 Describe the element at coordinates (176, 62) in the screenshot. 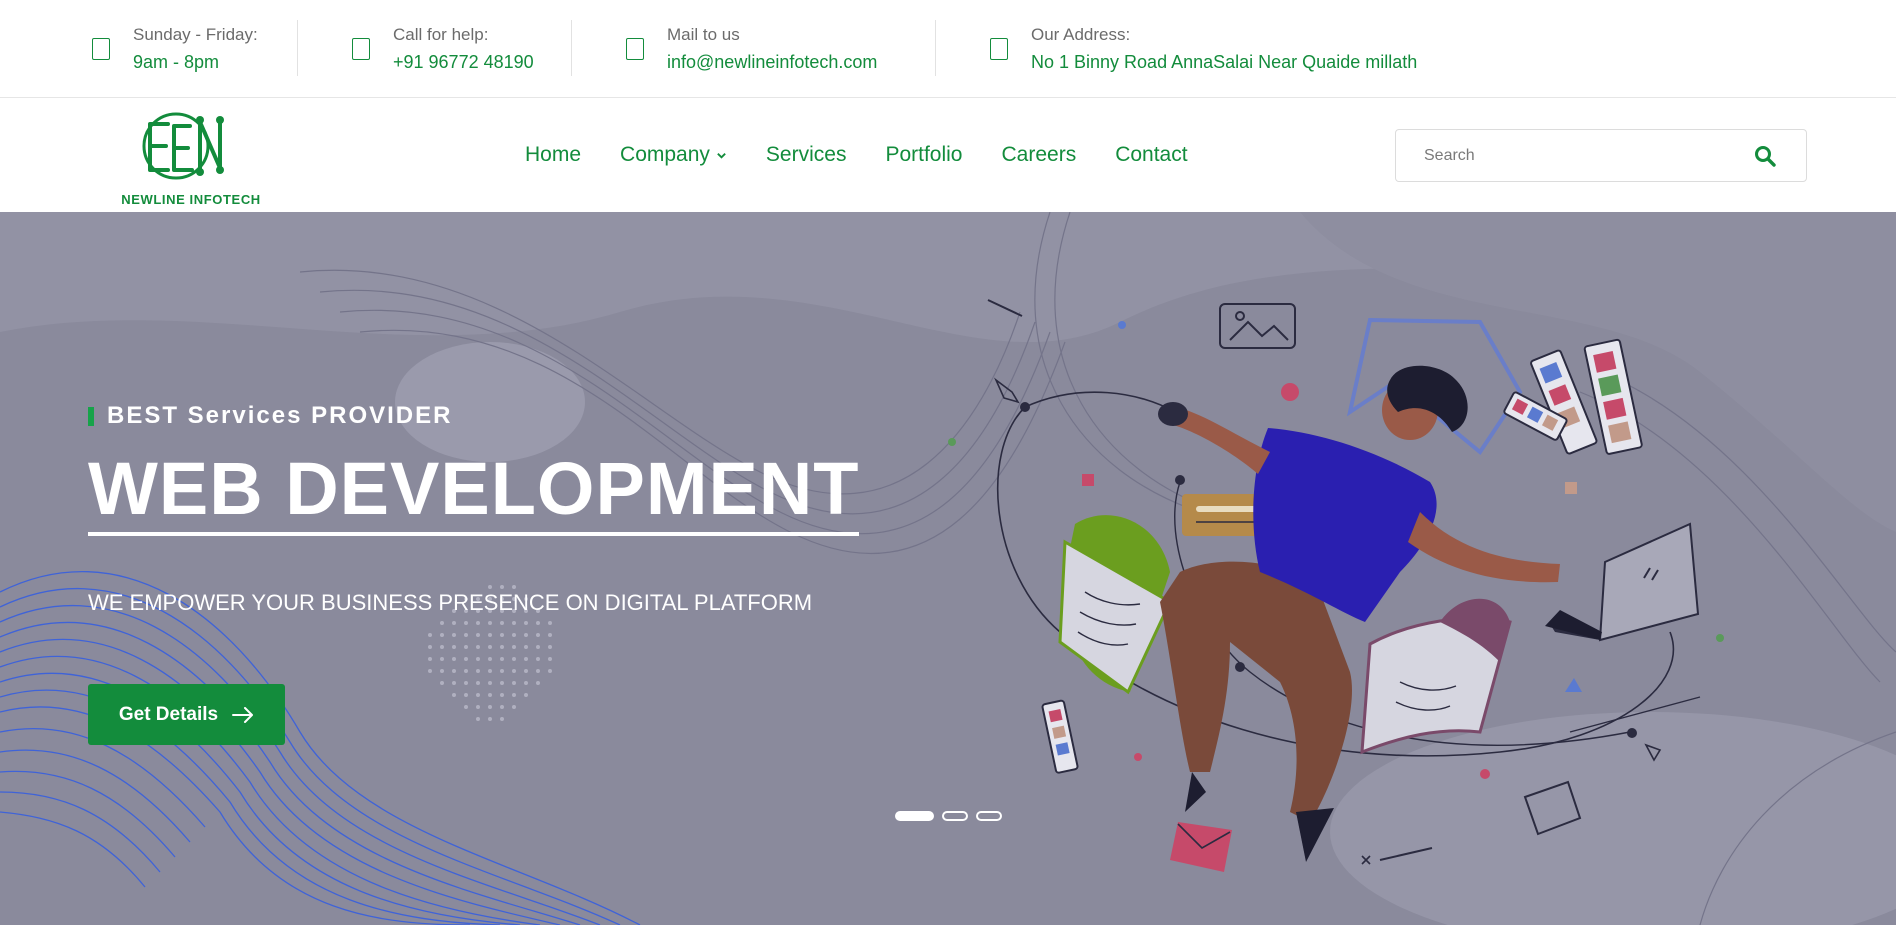

I see `hours-value: 9am - 8pm` at that location.